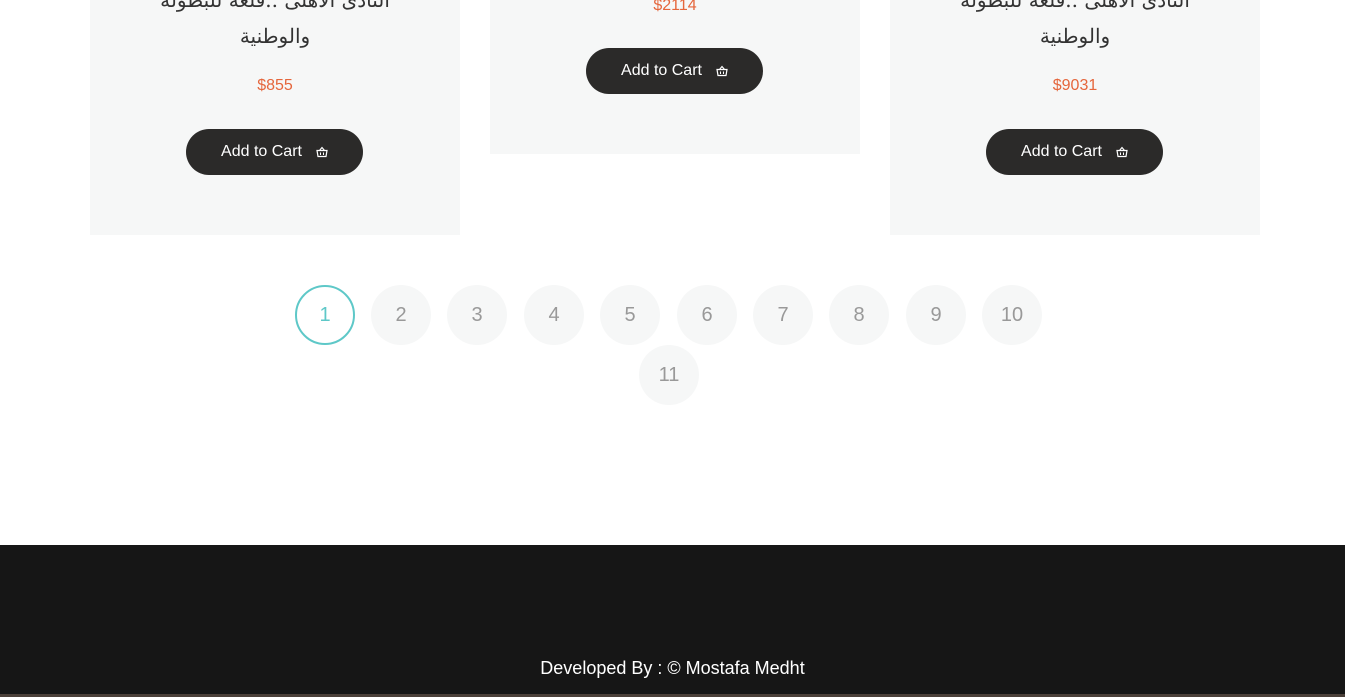 The width and height of the screenshot is (1345, 697). What do you see at coordinates (630, 315) in the screenshot?
I see `page-button-5: 5` at bounding box center [630, 315].